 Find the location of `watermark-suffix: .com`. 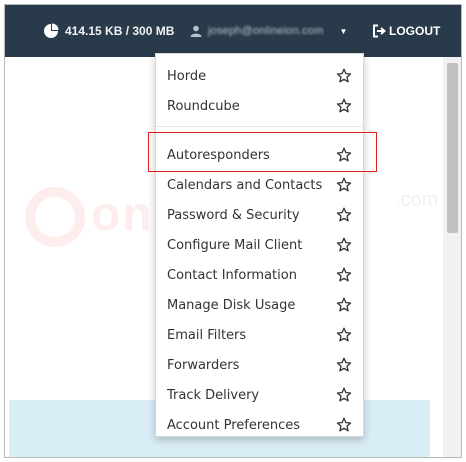

watermark-suffix: .com is located at coordinates (417, 200).